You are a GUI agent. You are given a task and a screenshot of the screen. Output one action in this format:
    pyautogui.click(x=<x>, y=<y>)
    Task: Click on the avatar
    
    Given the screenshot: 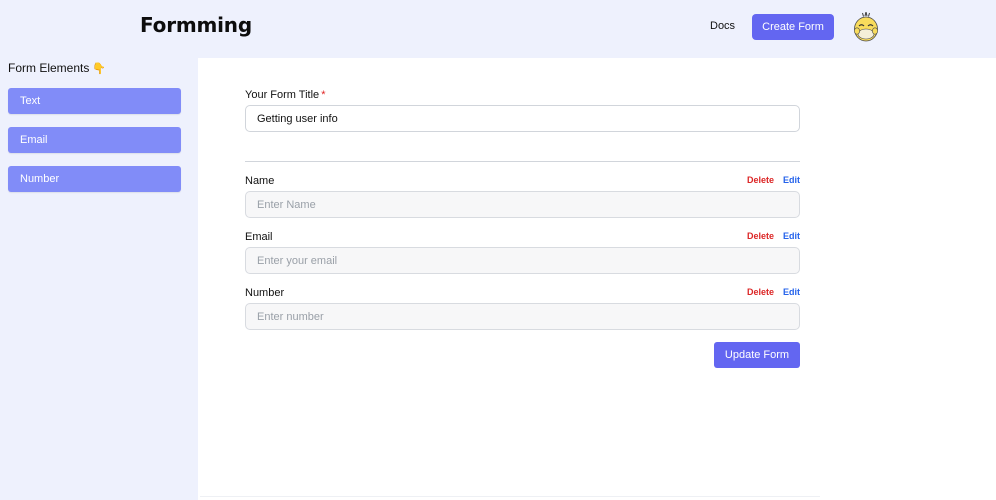 What is the action you would take?
    pyautogui.click(x=866, y=26)
    